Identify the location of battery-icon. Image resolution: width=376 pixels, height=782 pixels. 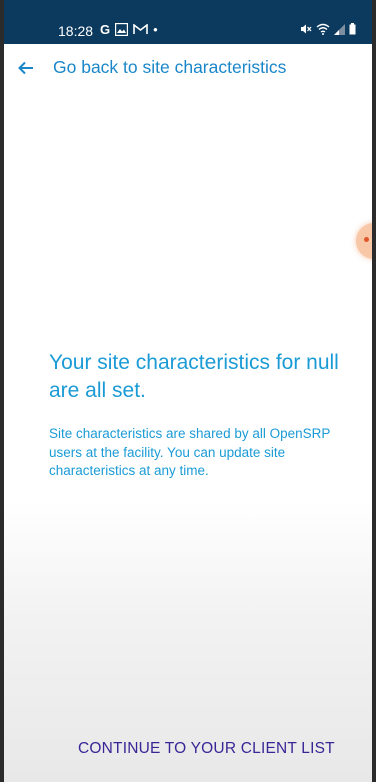
(352, 29).